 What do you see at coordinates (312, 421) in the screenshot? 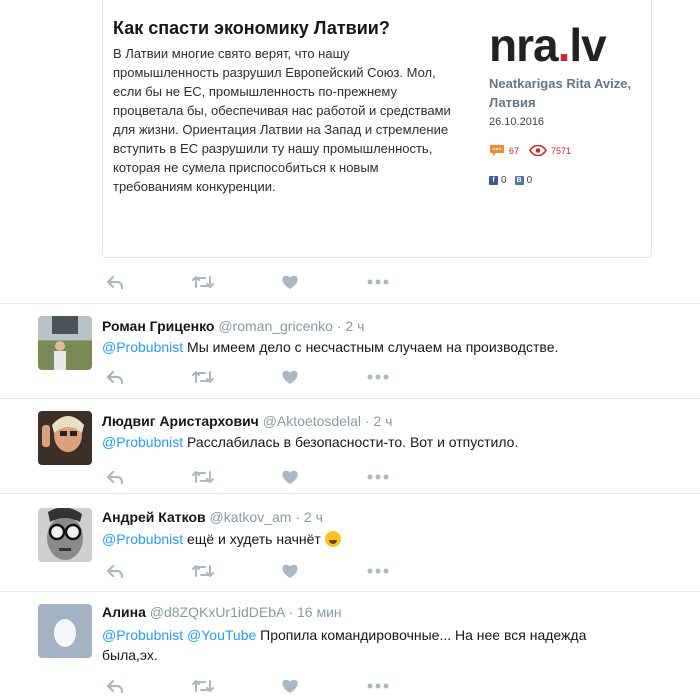
I see `username: @Aktoetosdelal` at bounding box center [312, 421].